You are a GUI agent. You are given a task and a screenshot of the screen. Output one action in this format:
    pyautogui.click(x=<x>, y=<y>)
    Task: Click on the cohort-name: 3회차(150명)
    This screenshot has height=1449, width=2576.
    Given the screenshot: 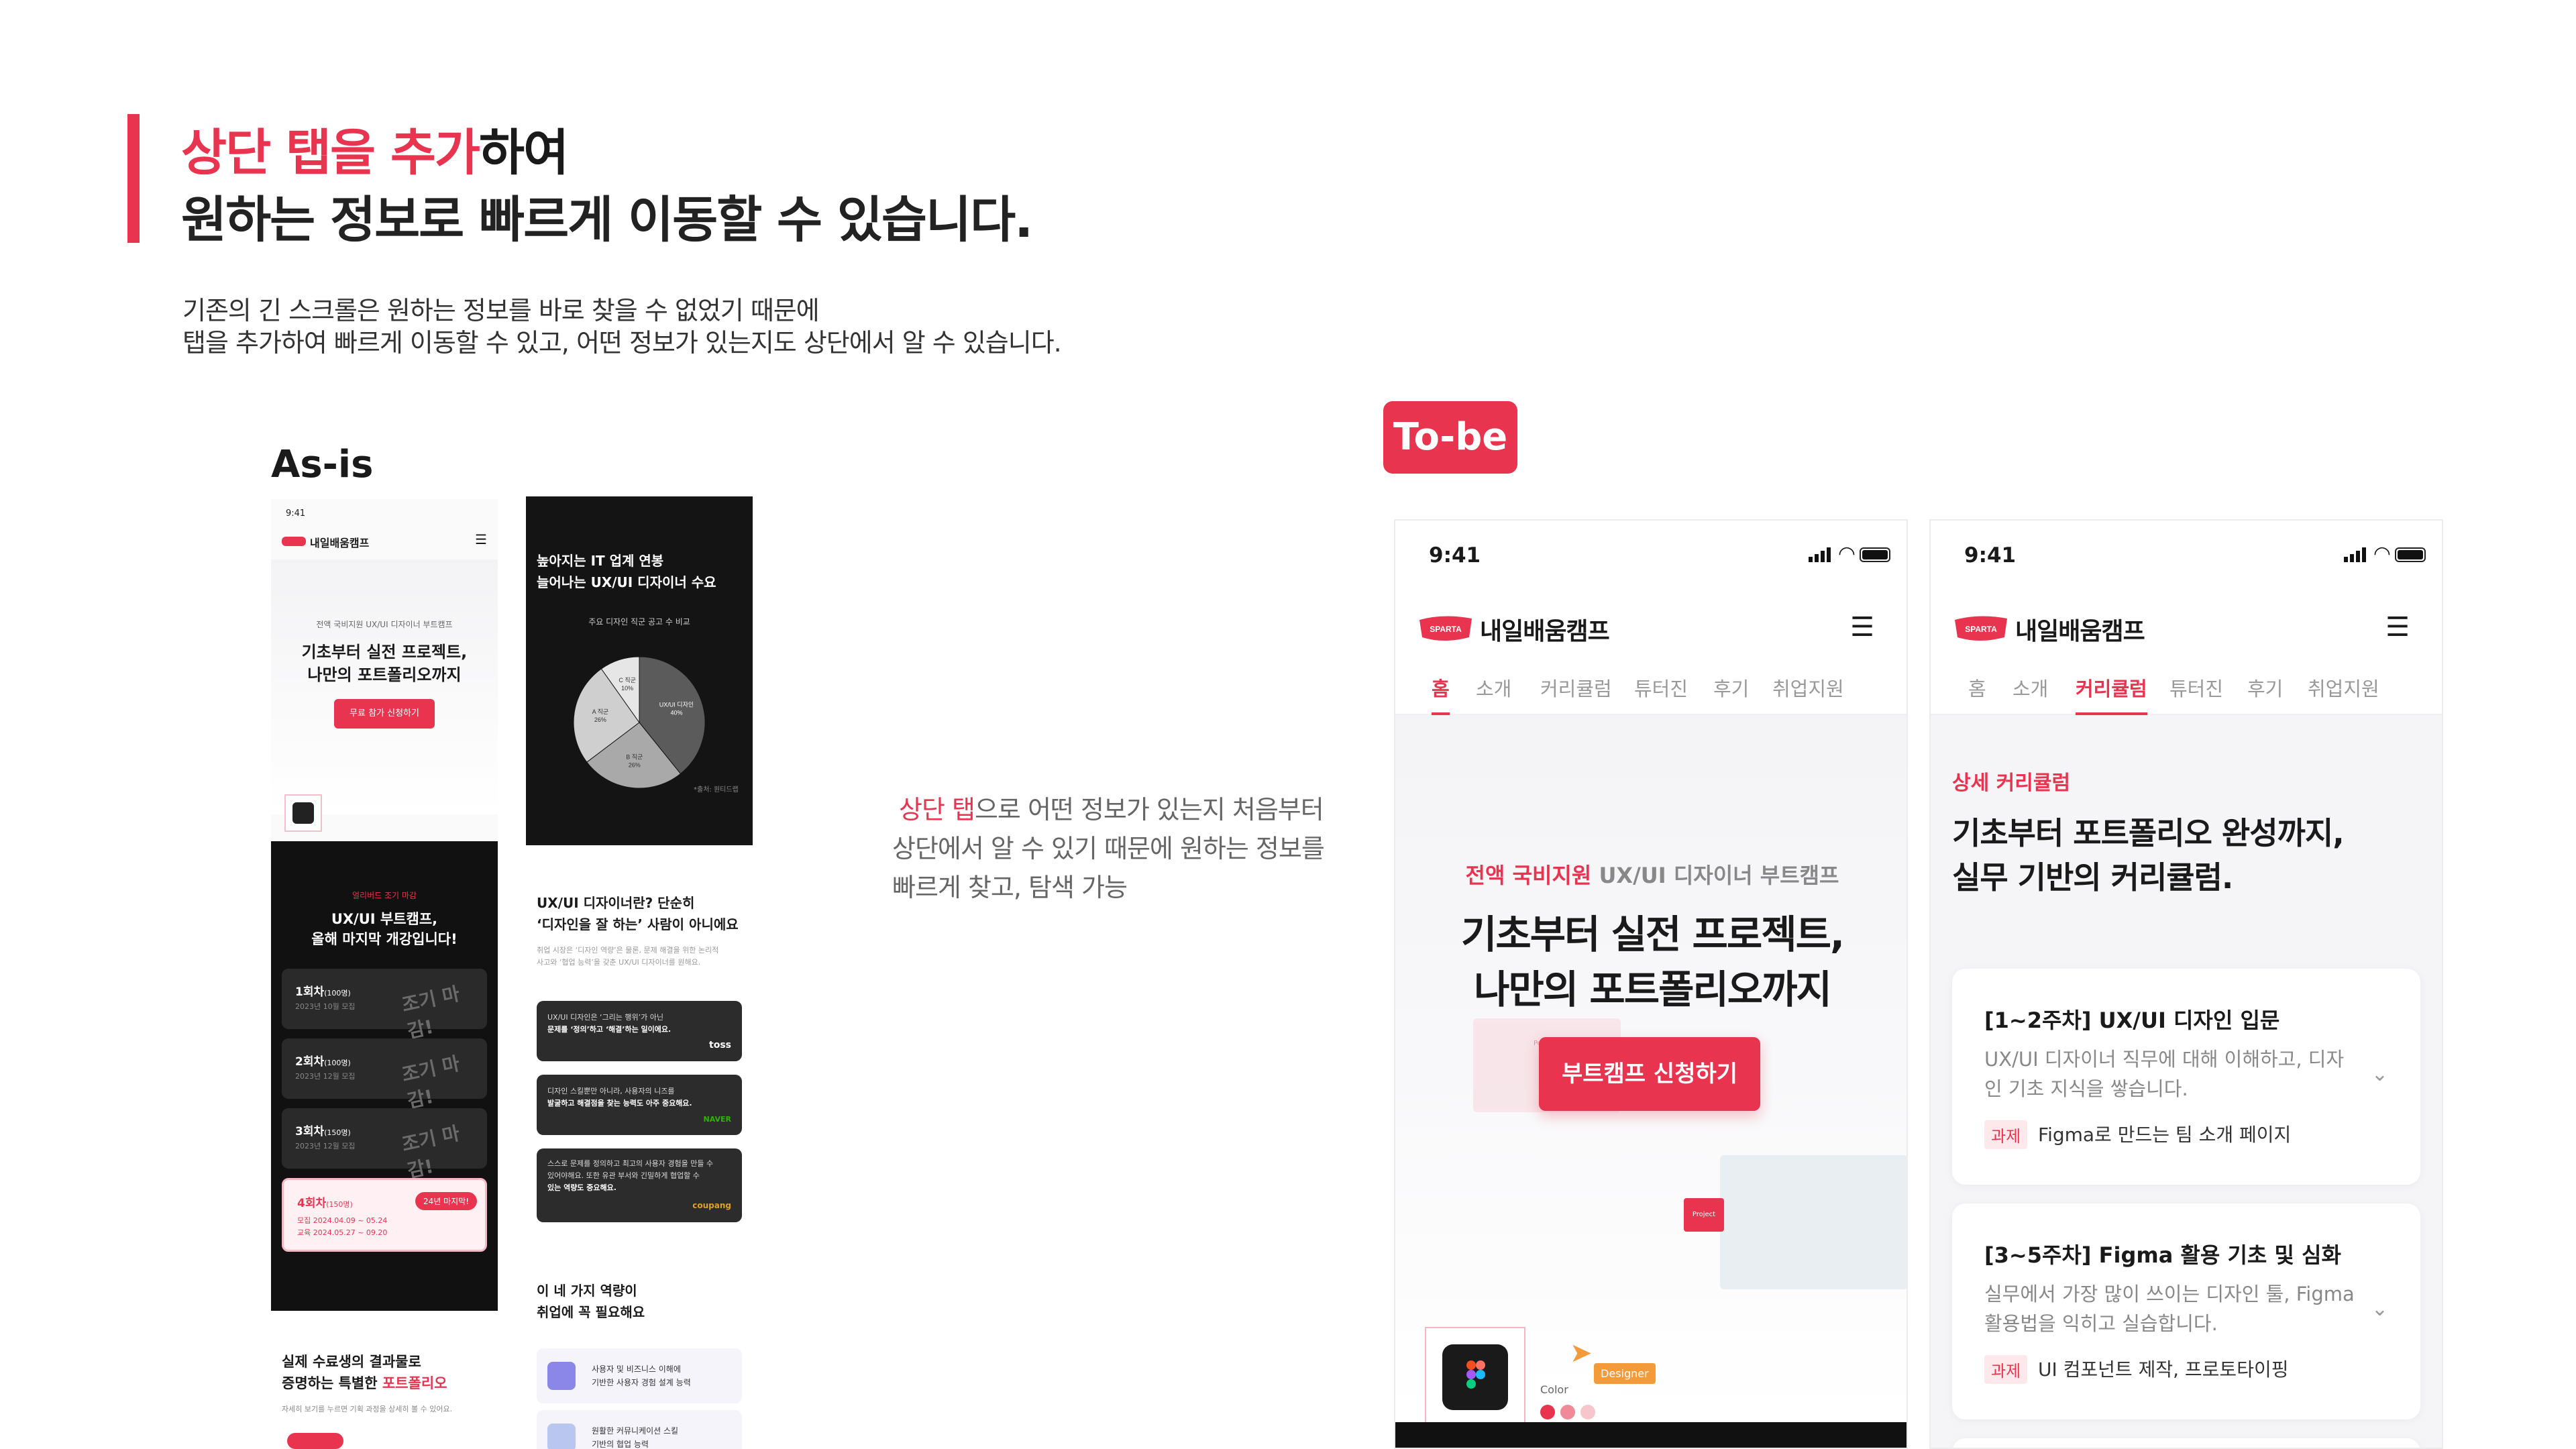 What is the action you would take?
    pyautogui.click(x=323, y=1131)
    